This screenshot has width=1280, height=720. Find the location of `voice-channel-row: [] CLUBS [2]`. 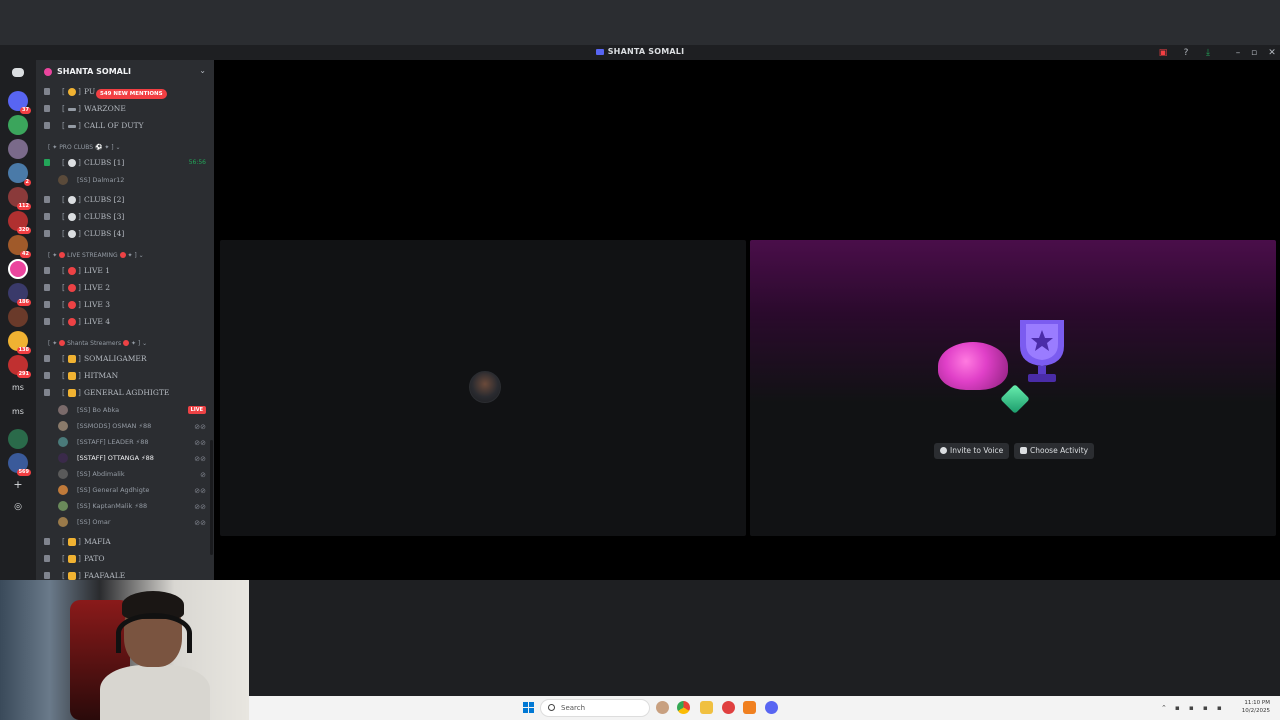

voice-channel-row: [] CLUBS [2] is located at coordinates (125, 200).